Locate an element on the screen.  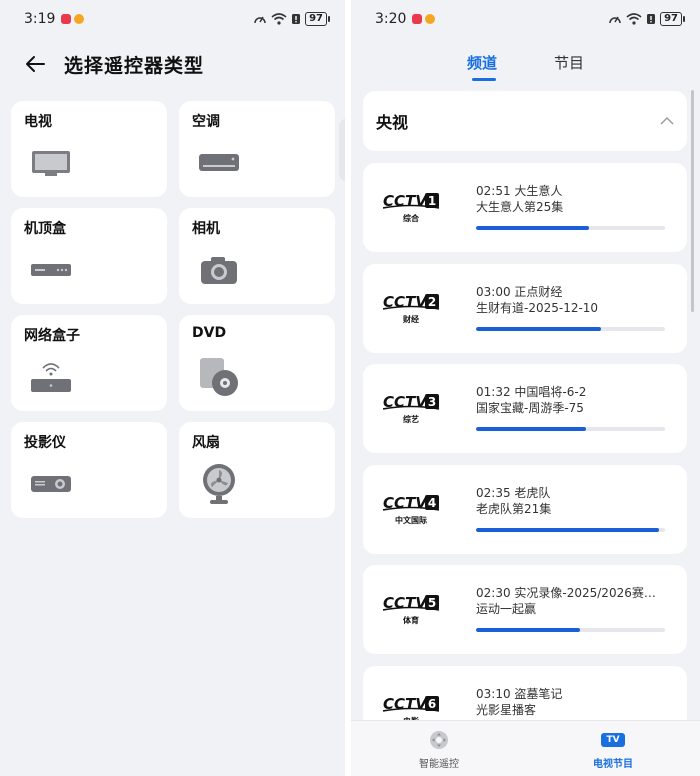
channel-logo: CCTV 5体育 is located at coordinates (411, 609).